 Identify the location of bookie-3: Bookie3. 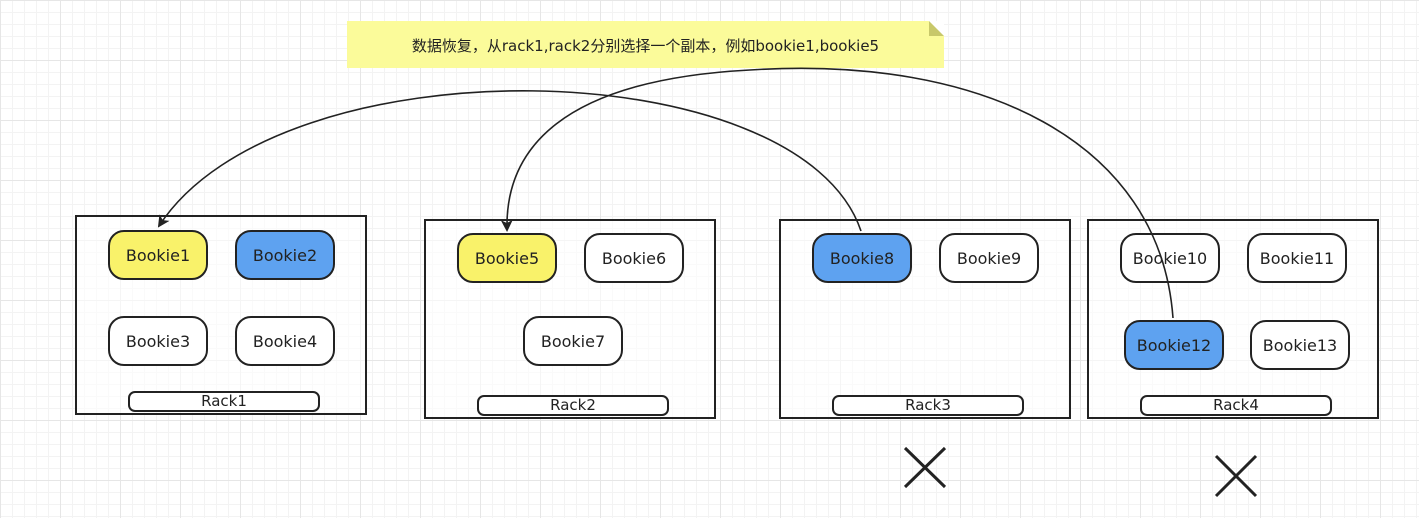
(158, 341).